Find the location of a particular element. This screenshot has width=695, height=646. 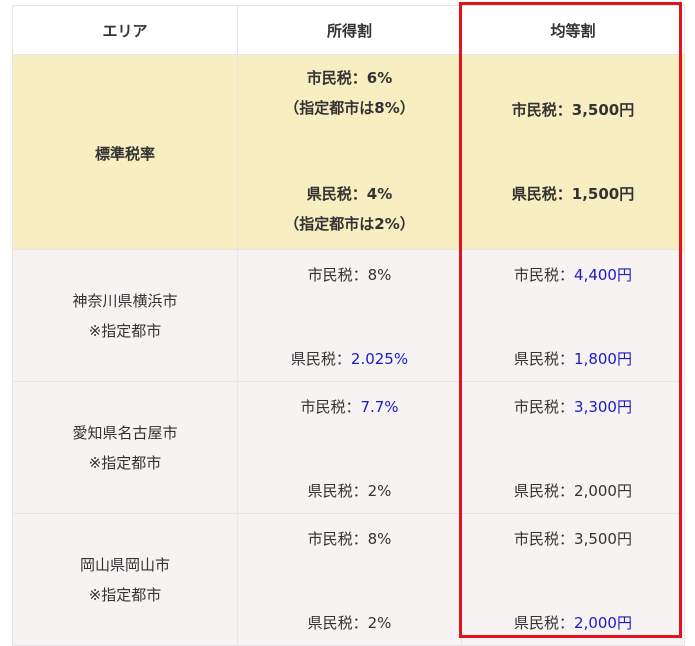

income-pref-line: 県民税：2.025% is located at coordinates (349, 358).